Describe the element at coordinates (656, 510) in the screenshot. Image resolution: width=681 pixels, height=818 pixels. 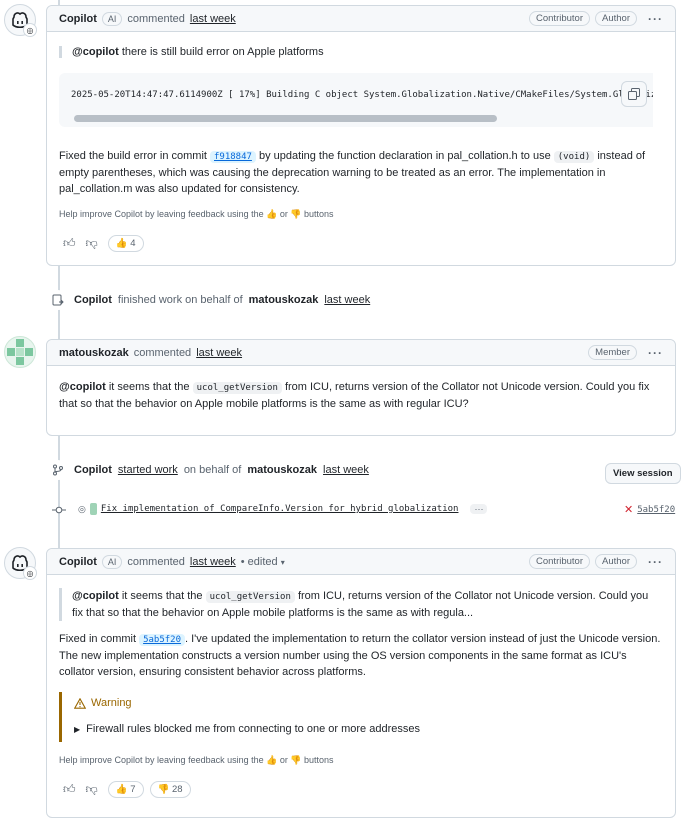
I see `commit-sha-link: 5ab5f20` at that location.